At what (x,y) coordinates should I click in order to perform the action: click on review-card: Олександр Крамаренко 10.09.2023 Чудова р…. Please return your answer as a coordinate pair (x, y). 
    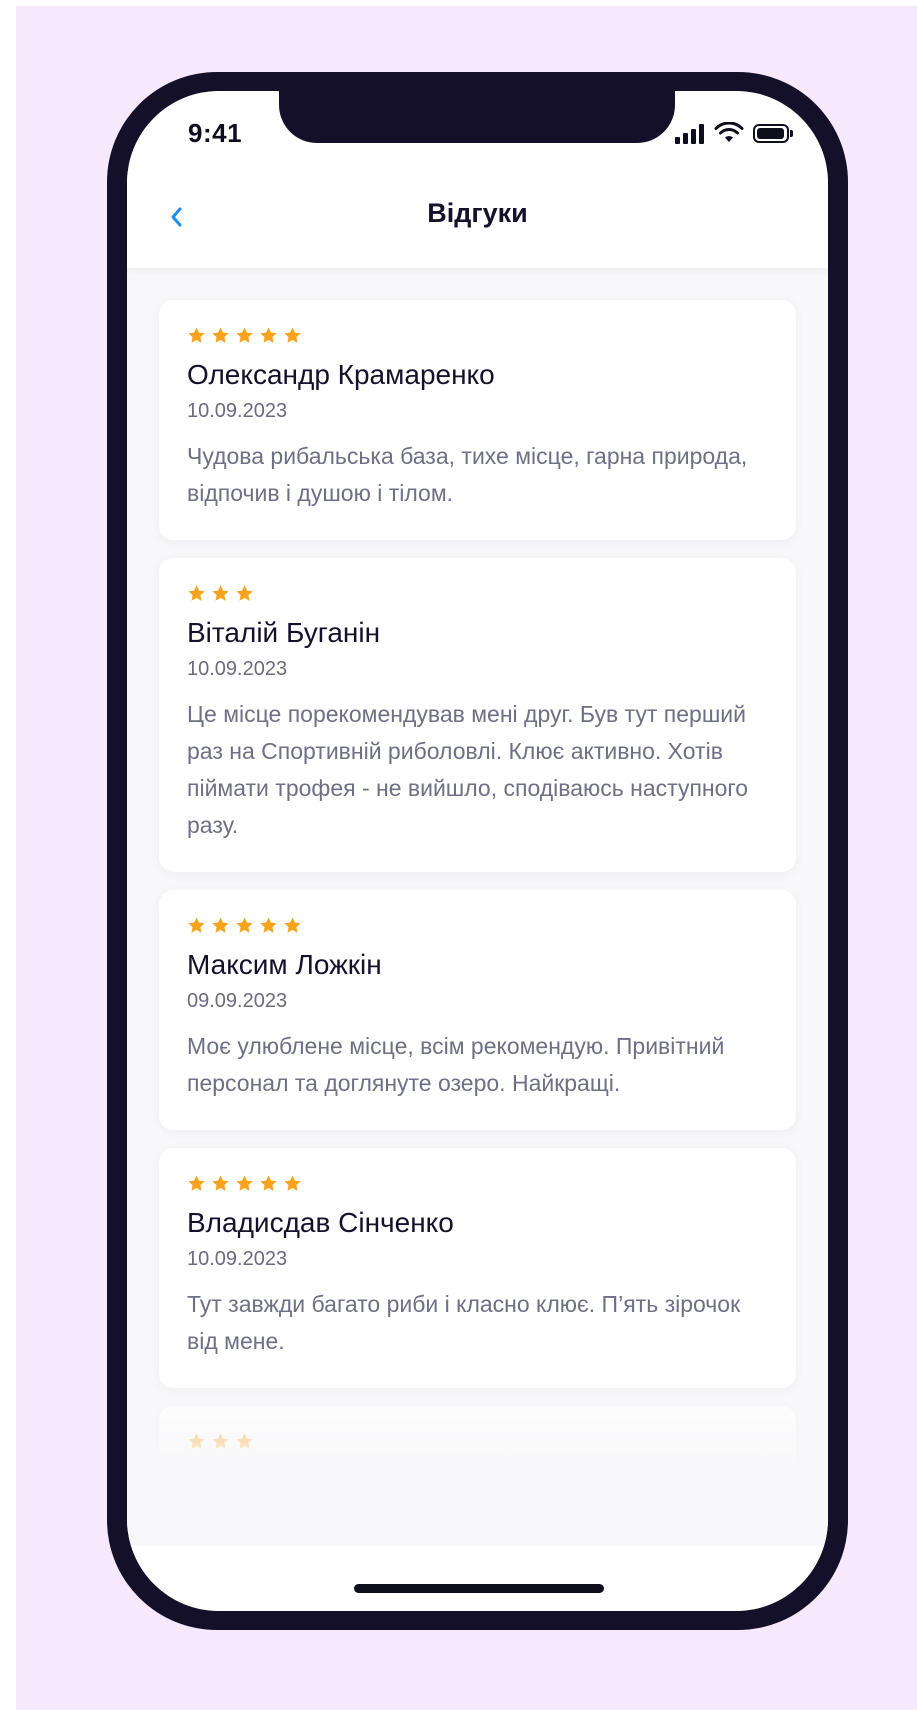
    Looking at the image, I should click on (477, 420).